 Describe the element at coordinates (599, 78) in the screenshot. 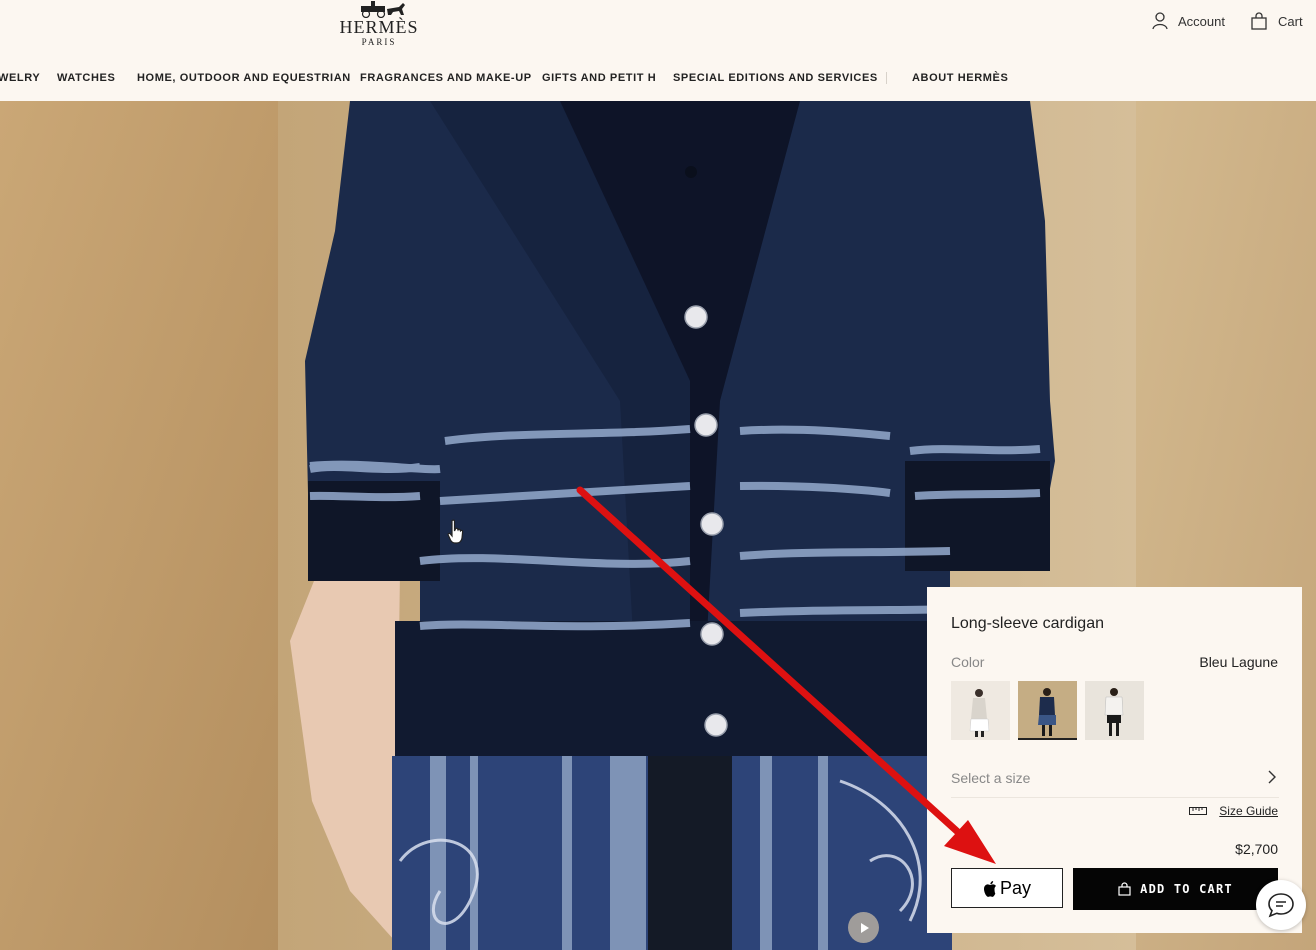

I see `nav-item-gifts: GIFTS AND PETIT H` at that location.